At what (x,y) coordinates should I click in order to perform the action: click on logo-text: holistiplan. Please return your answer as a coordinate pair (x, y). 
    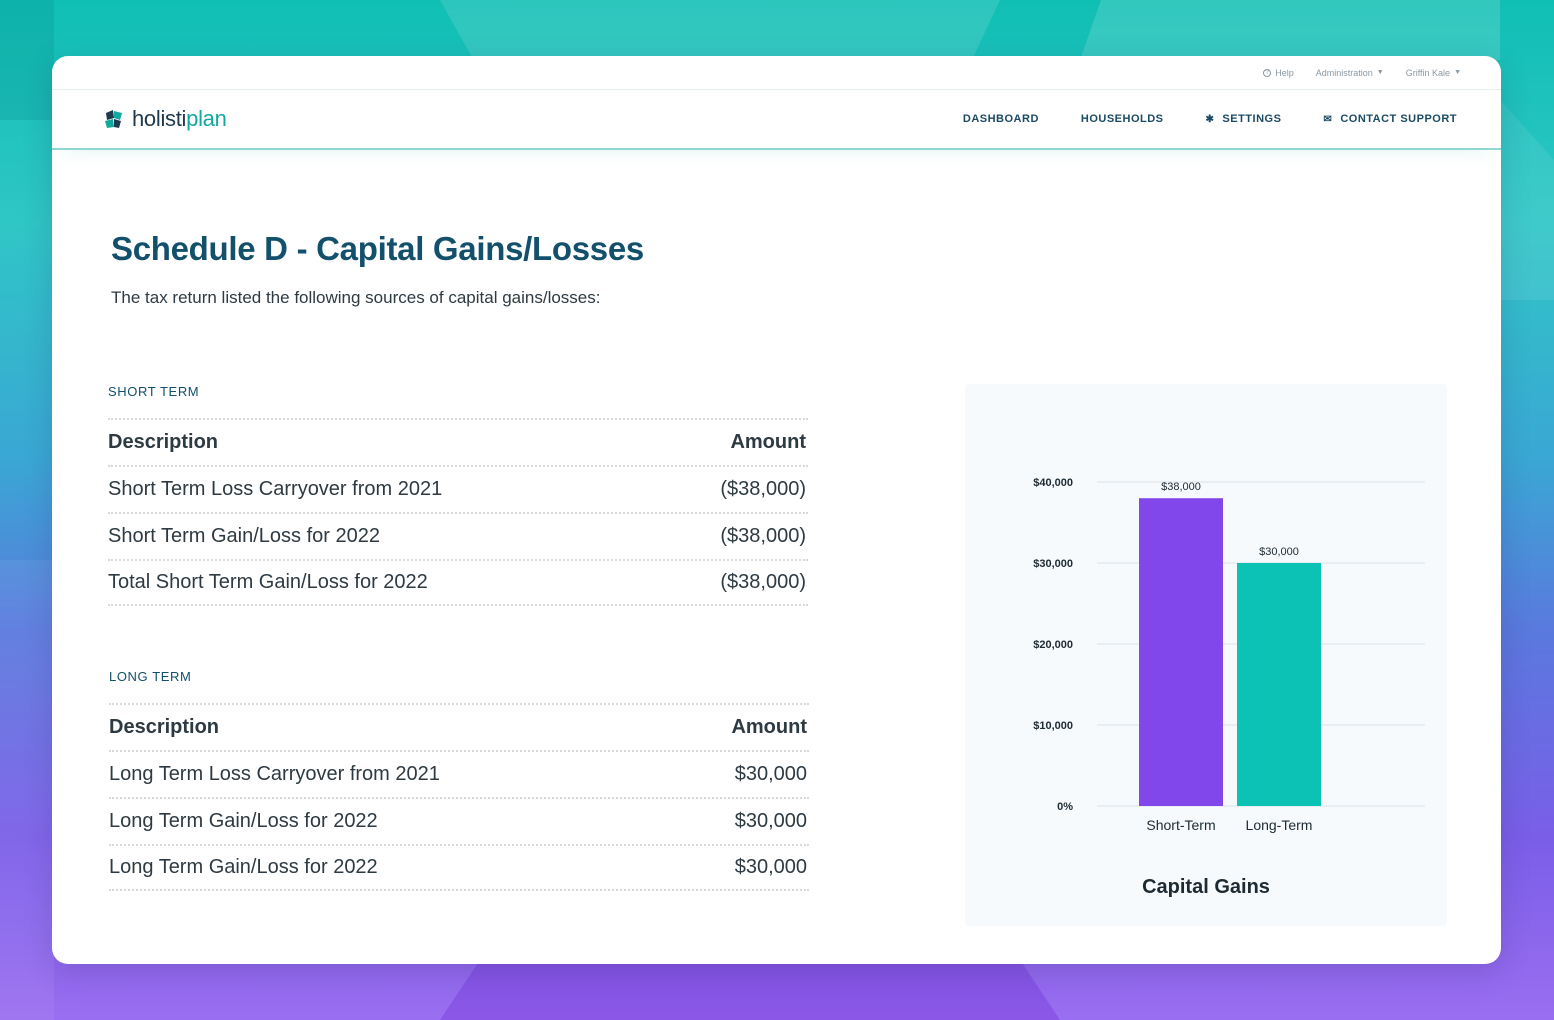
    Looking at the image, I should click on (179, 119).